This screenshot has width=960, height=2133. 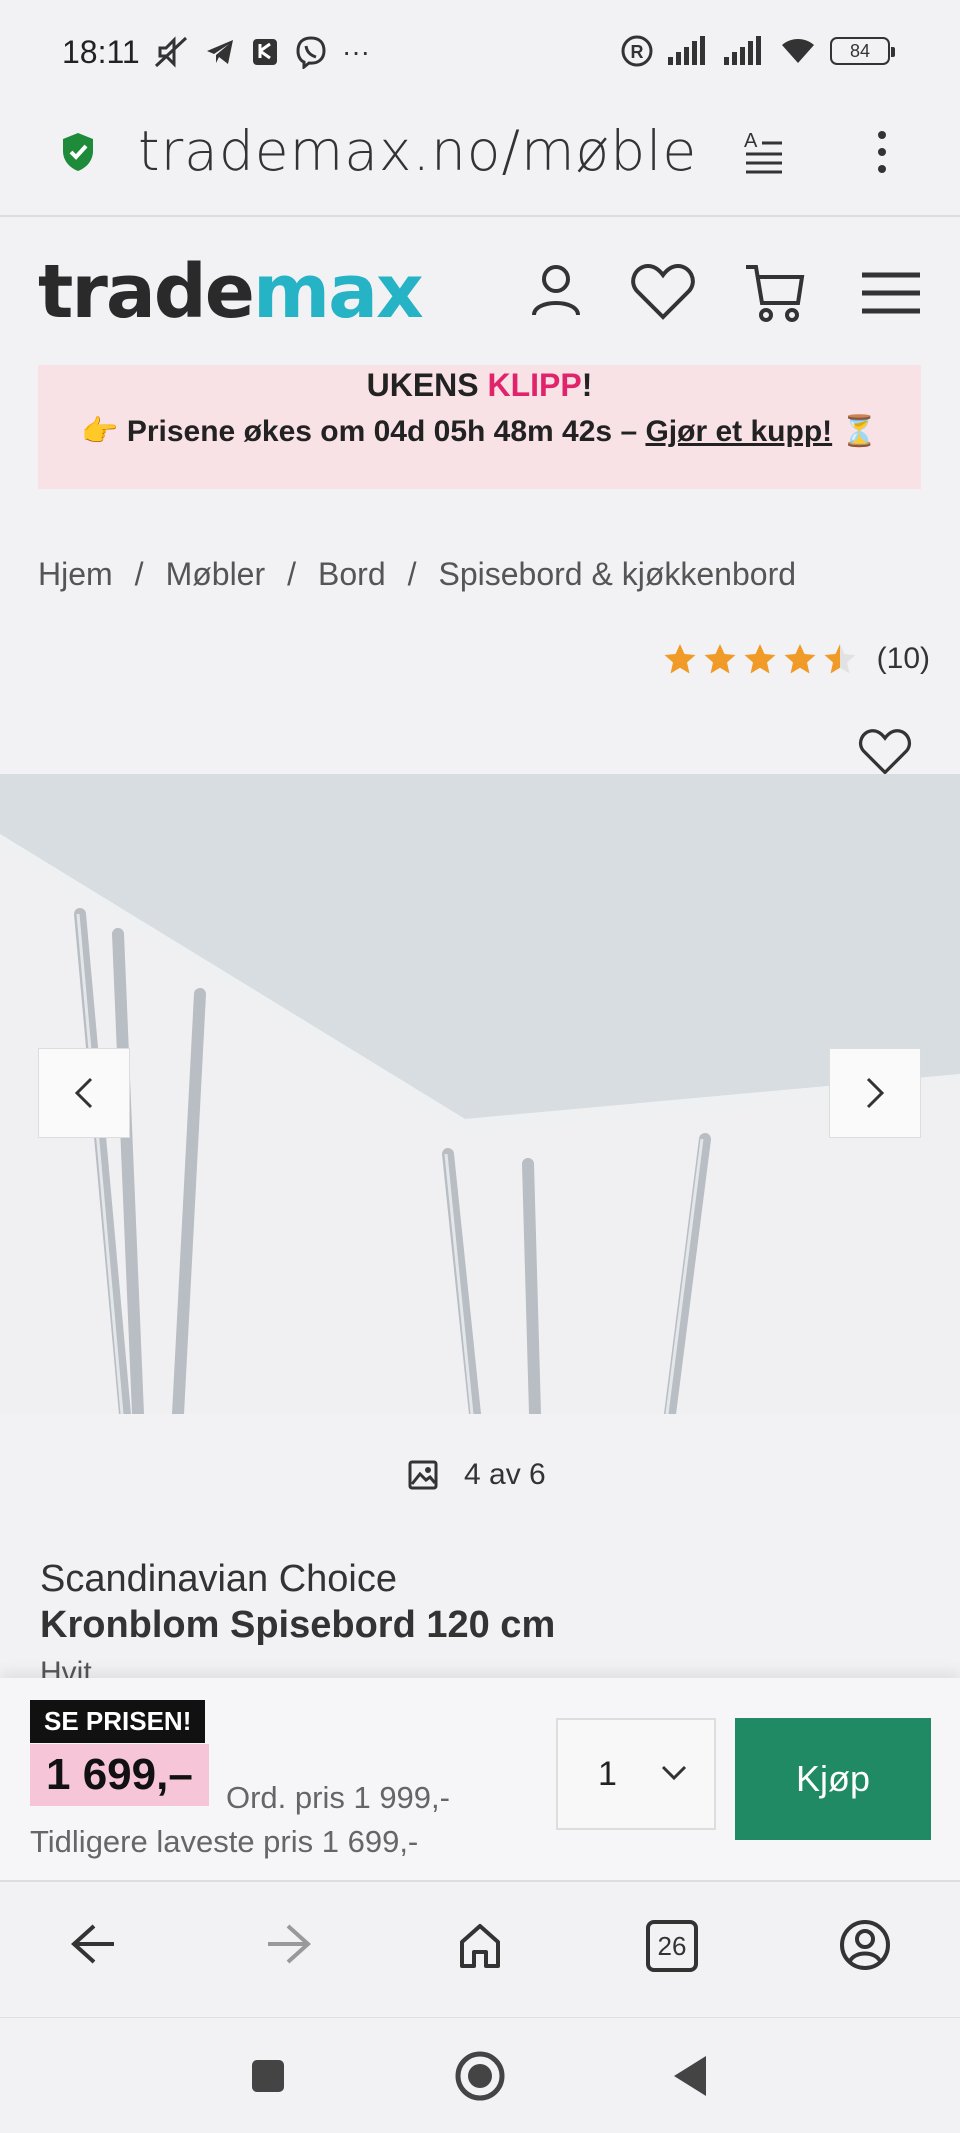 What do you see at coordinates (338, 1797) in the screenshot?
I see `ordinary-price: Ord. pris 1 999,-` at bounding box center [338, 1797].